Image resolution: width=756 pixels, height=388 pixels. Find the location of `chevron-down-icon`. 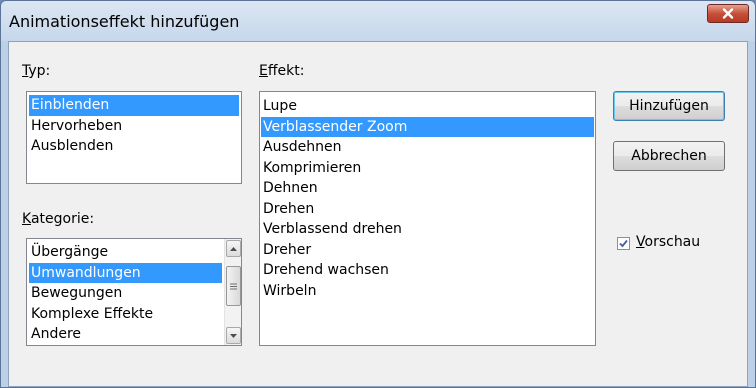

chevron-down-icon is located at coordinates (233, 335).